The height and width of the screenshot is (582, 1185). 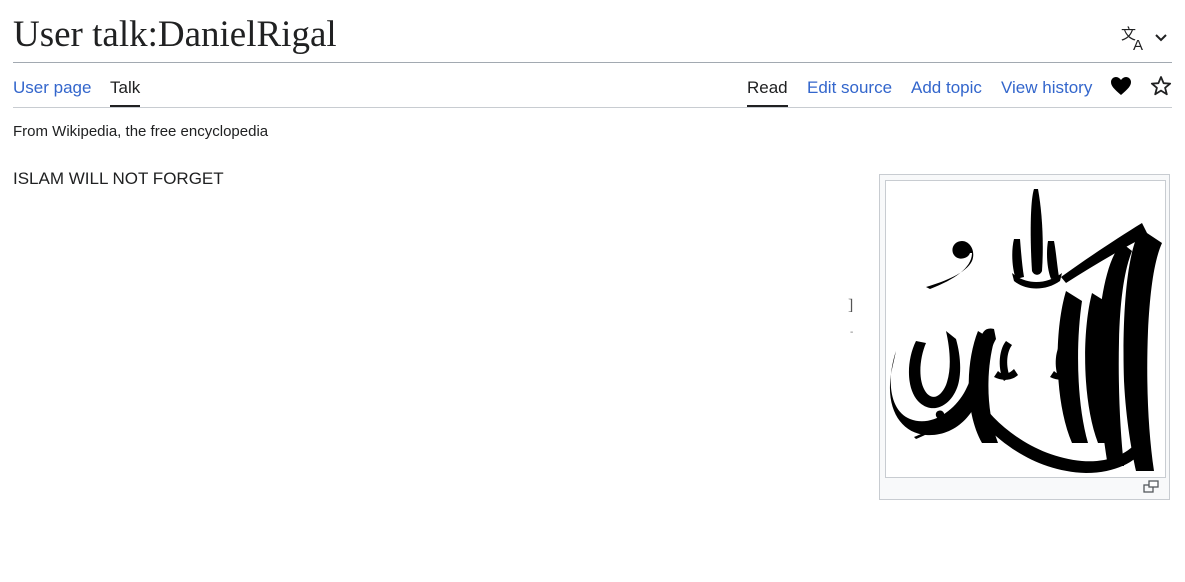 What do you see at coordinates (1161, 38) in the screenshot?
I see `chevron-down-icon` at bounding box center [1161, 38].